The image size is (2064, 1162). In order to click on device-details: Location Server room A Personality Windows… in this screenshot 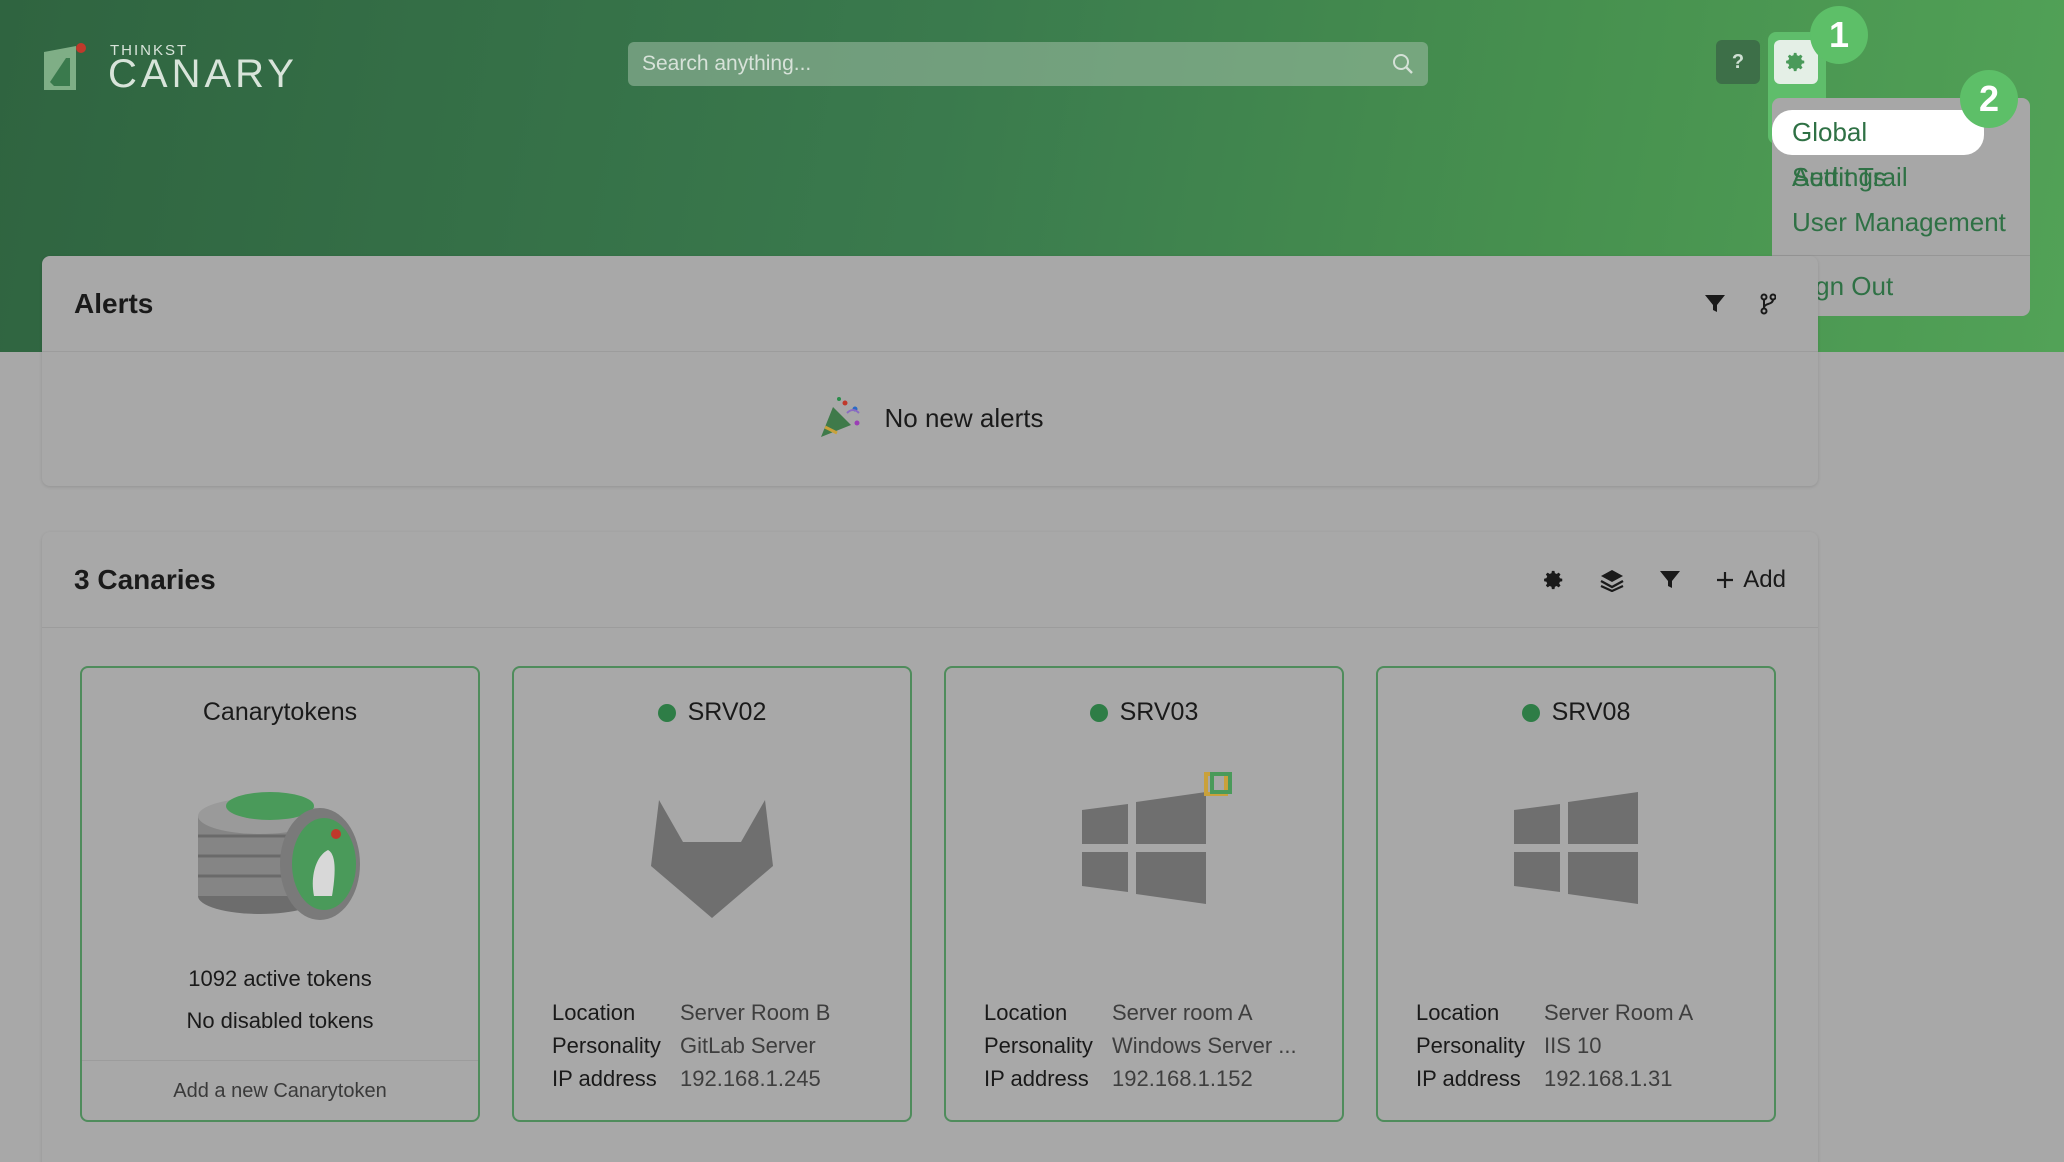, I will do `click(1140, 1045)`.